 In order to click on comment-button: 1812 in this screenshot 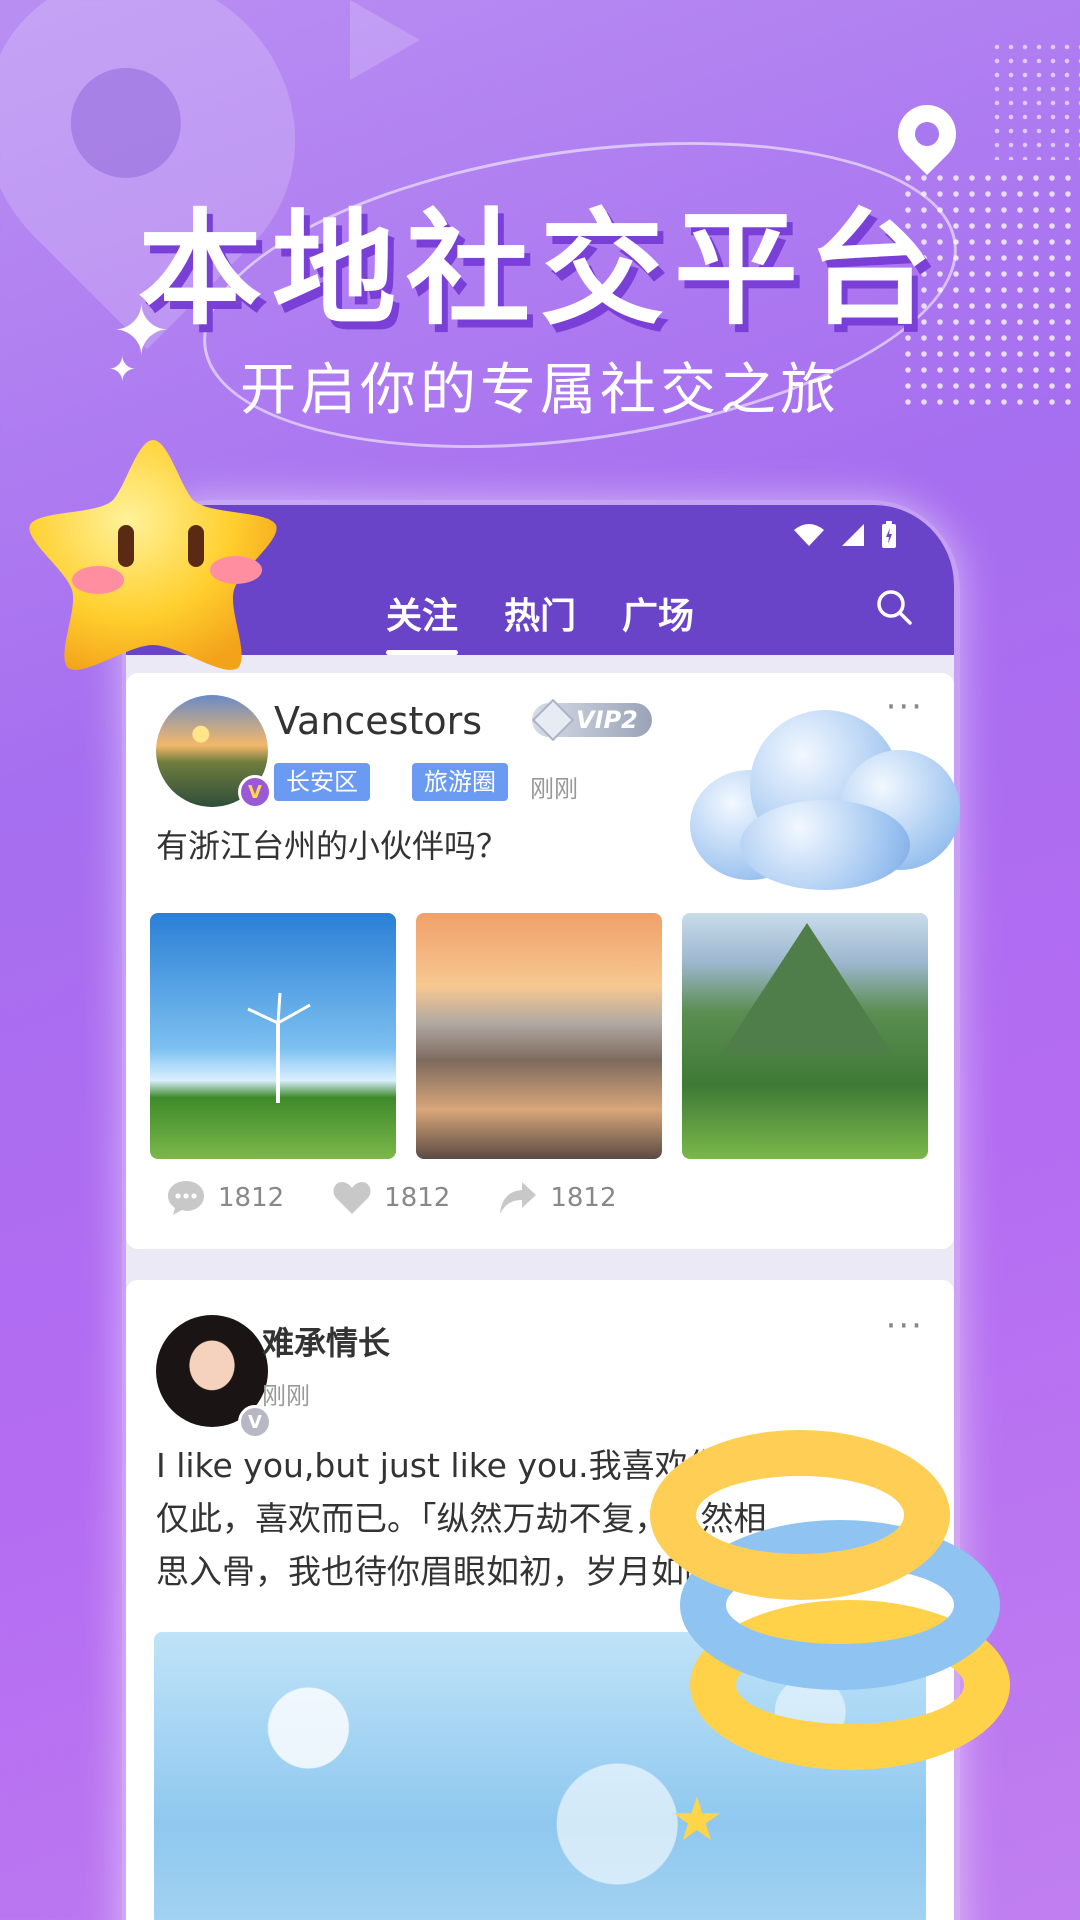, I will do `click(225, 1198)`.